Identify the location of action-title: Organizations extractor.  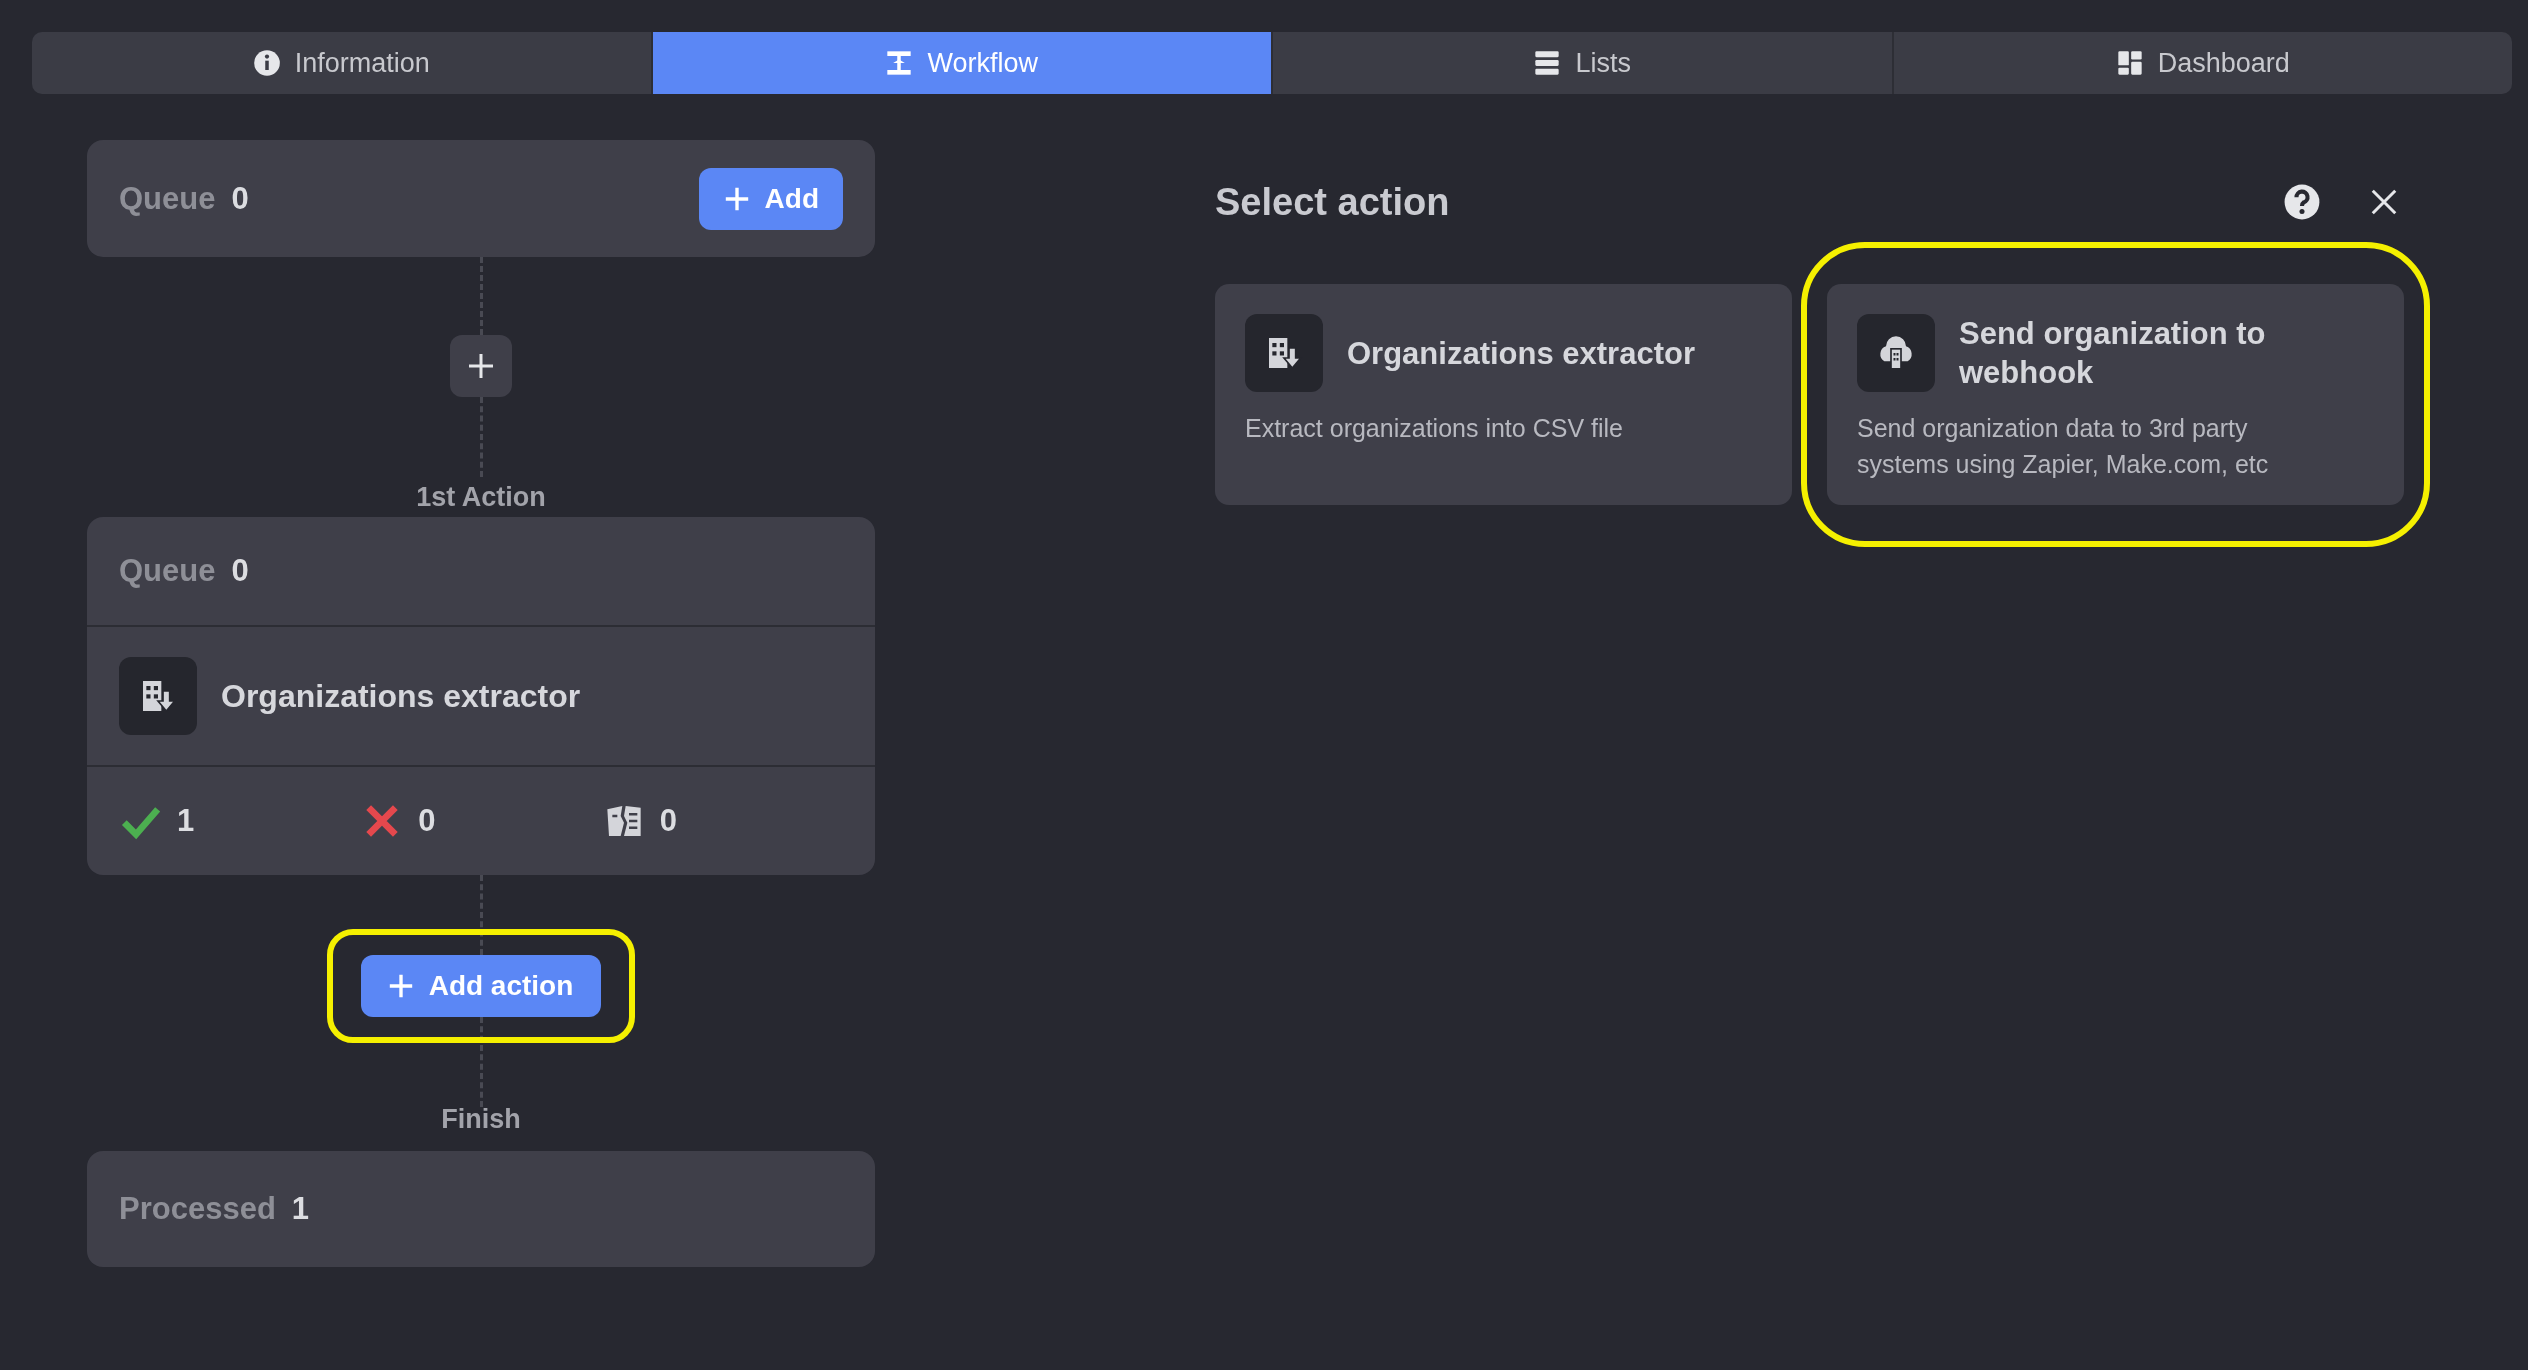
(1521, 353).